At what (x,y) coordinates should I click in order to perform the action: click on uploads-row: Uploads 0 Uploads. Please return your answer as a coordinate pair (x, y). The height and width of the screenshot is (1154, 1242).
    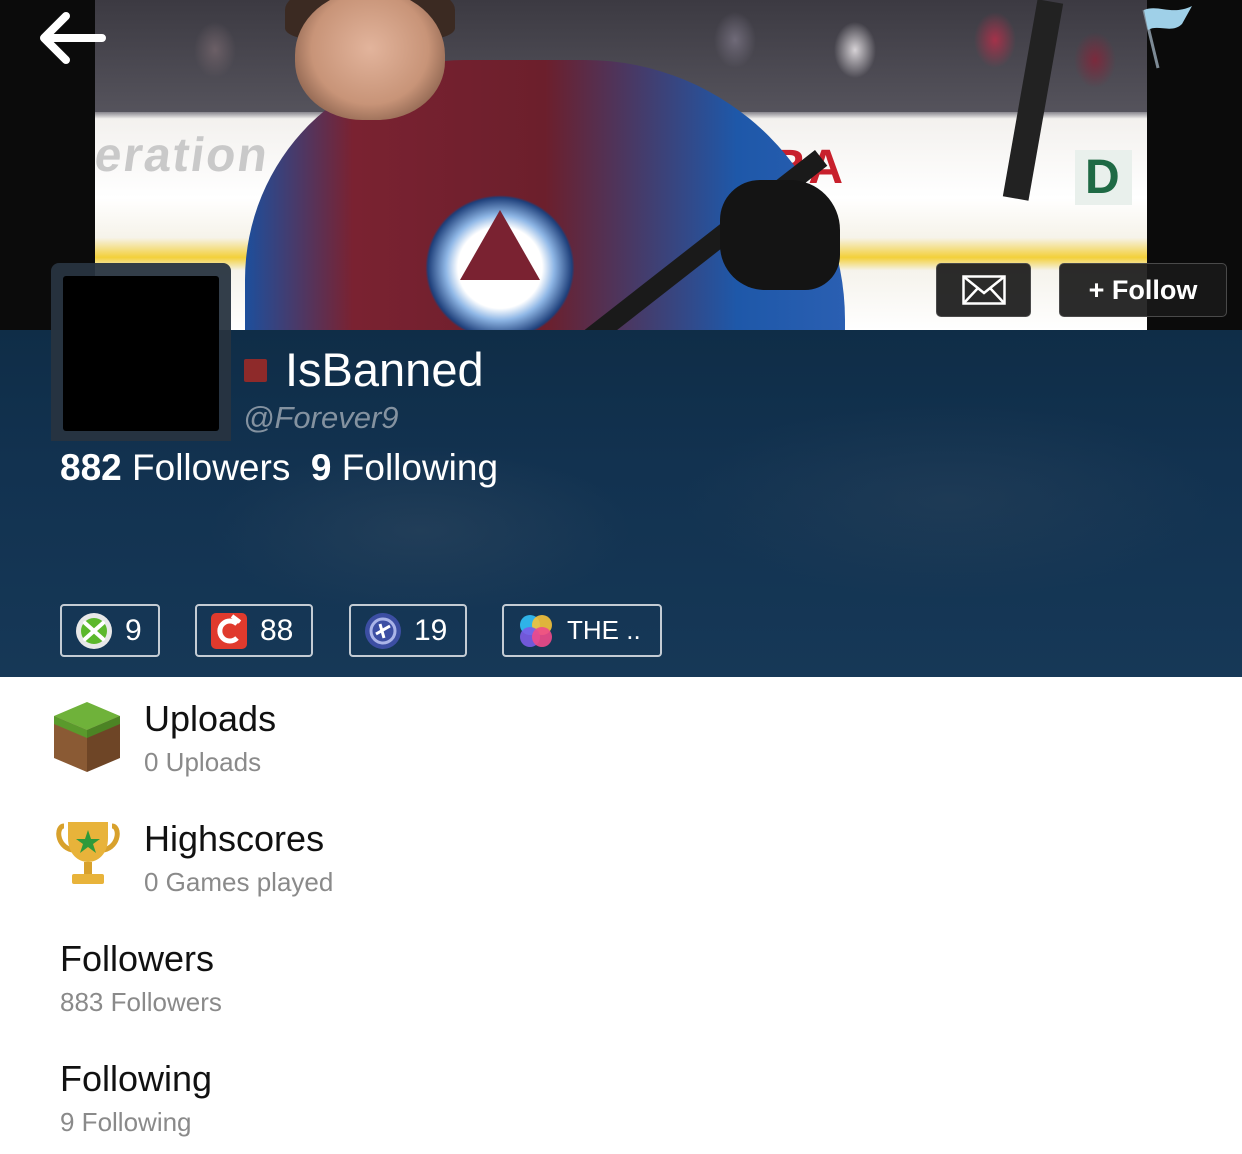
    Looking at the image, I should click on (621, 744).